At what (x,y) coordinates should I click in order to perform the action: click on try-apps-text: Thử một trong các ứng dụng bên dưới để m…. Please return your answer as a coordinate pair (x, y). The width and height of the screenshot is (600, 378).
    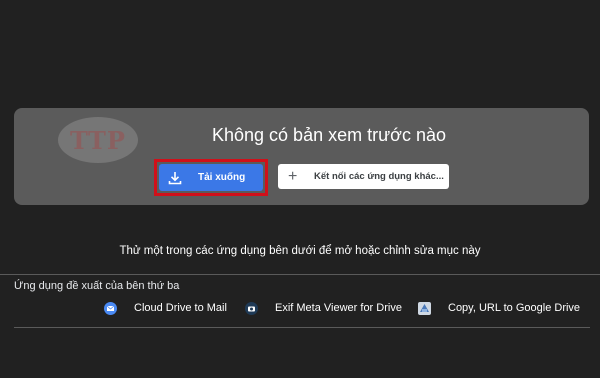
    Looking at the image, I should click on (300, 251).